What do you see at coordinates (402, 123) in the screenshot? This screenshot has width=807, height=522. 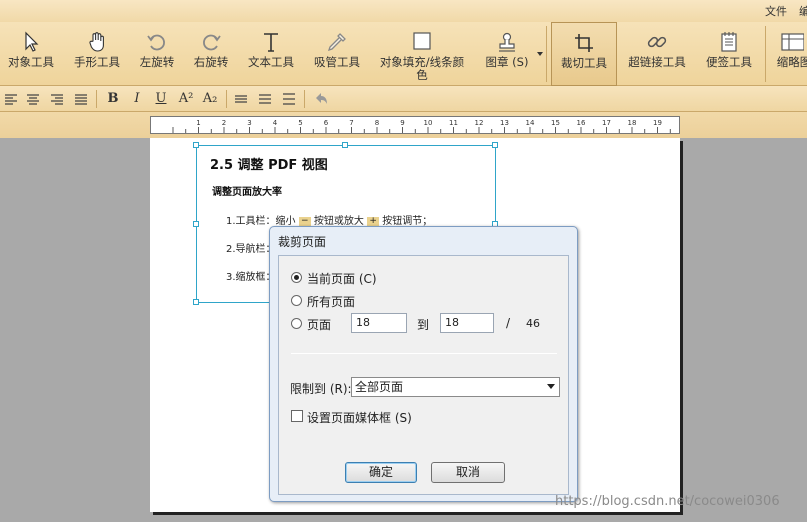 I see `ruler-tick-label: 9` at bounding box center [402, 123].